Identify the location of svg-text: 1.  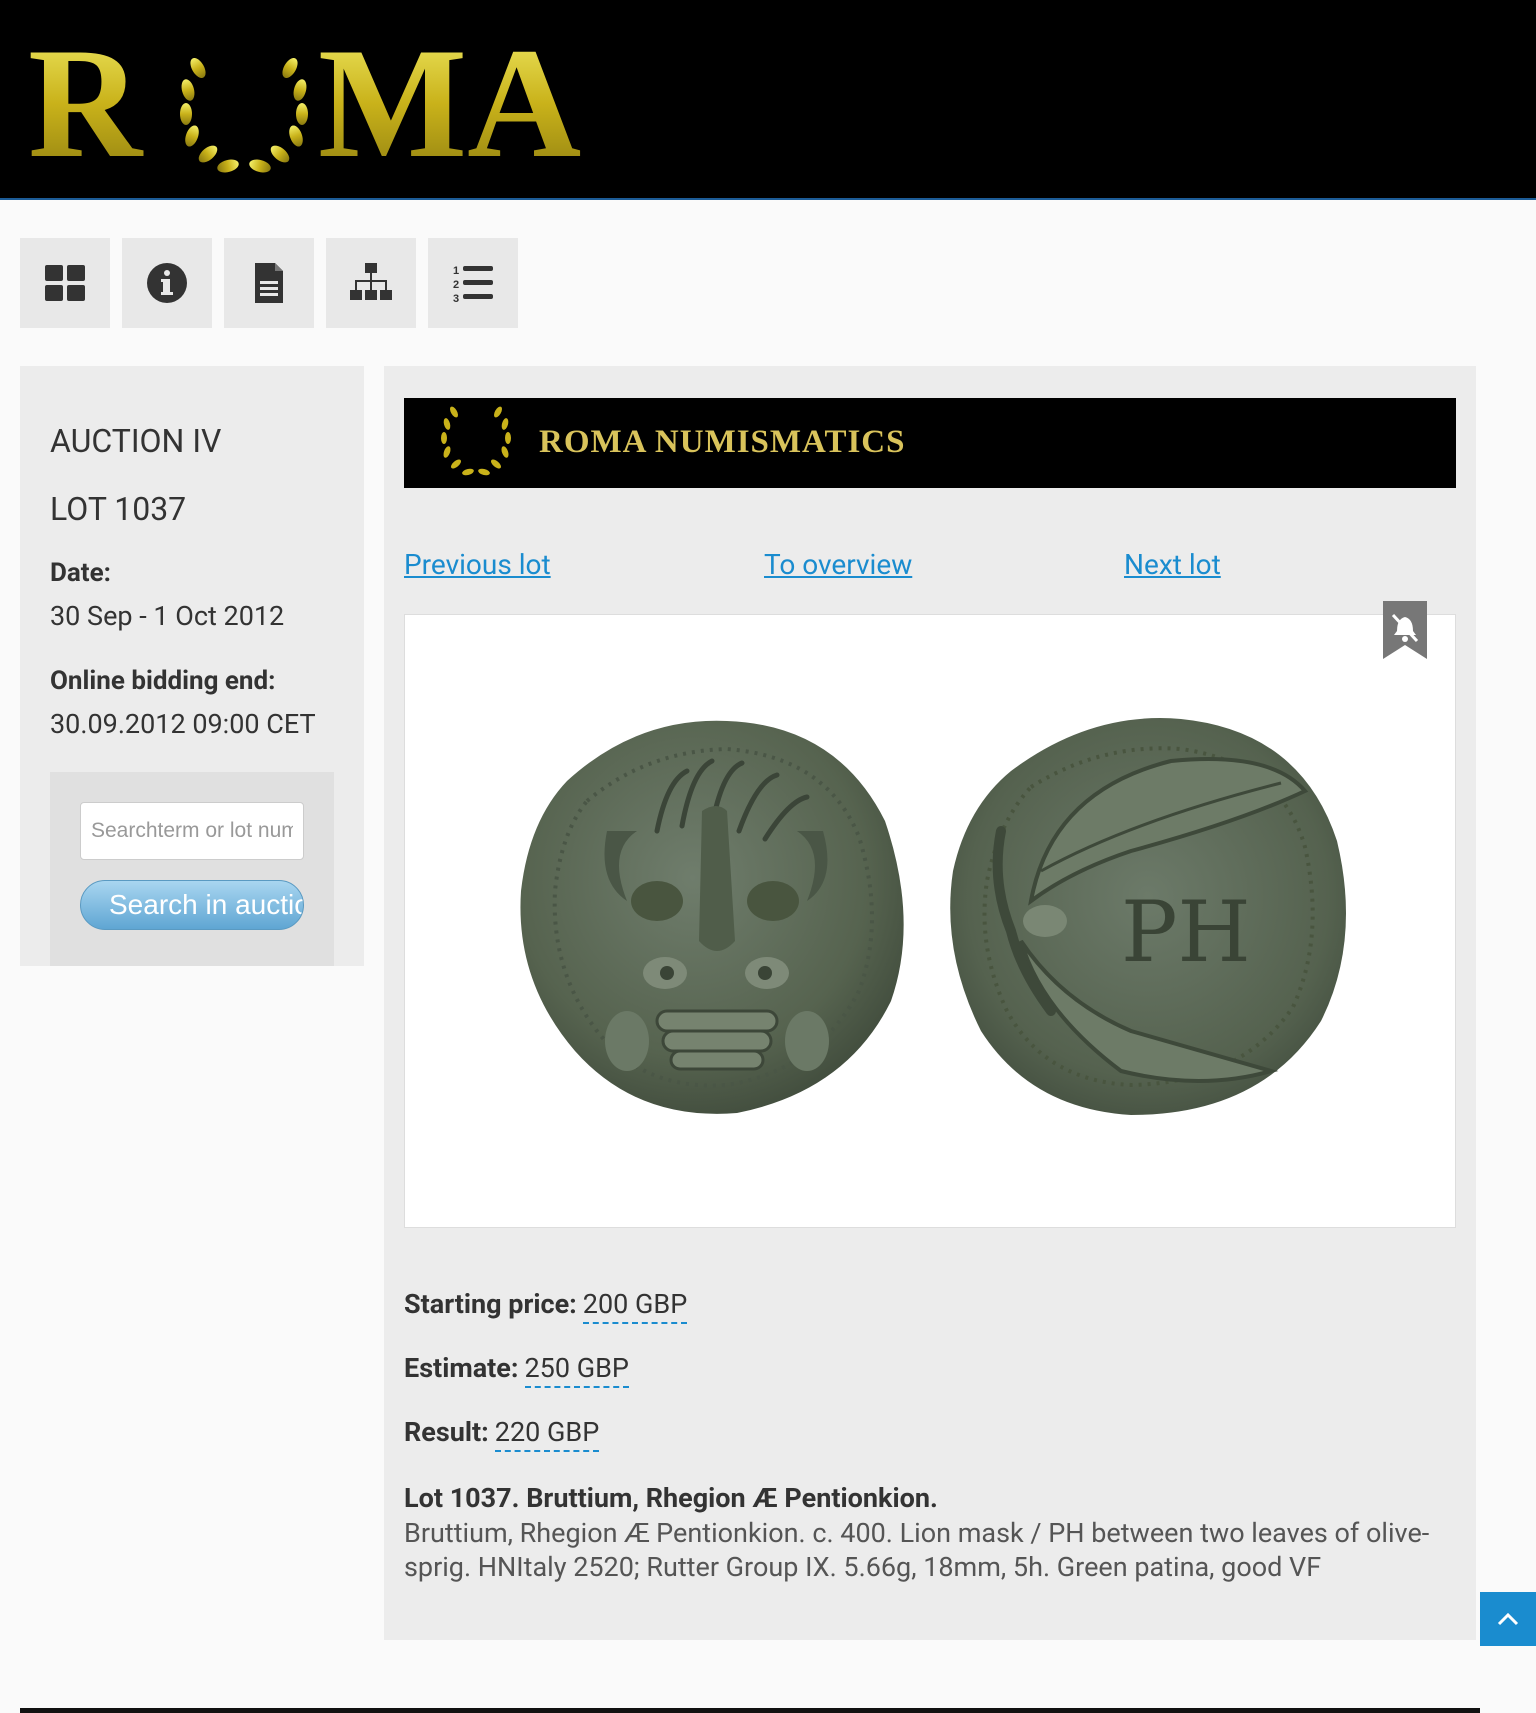
(456, 271).